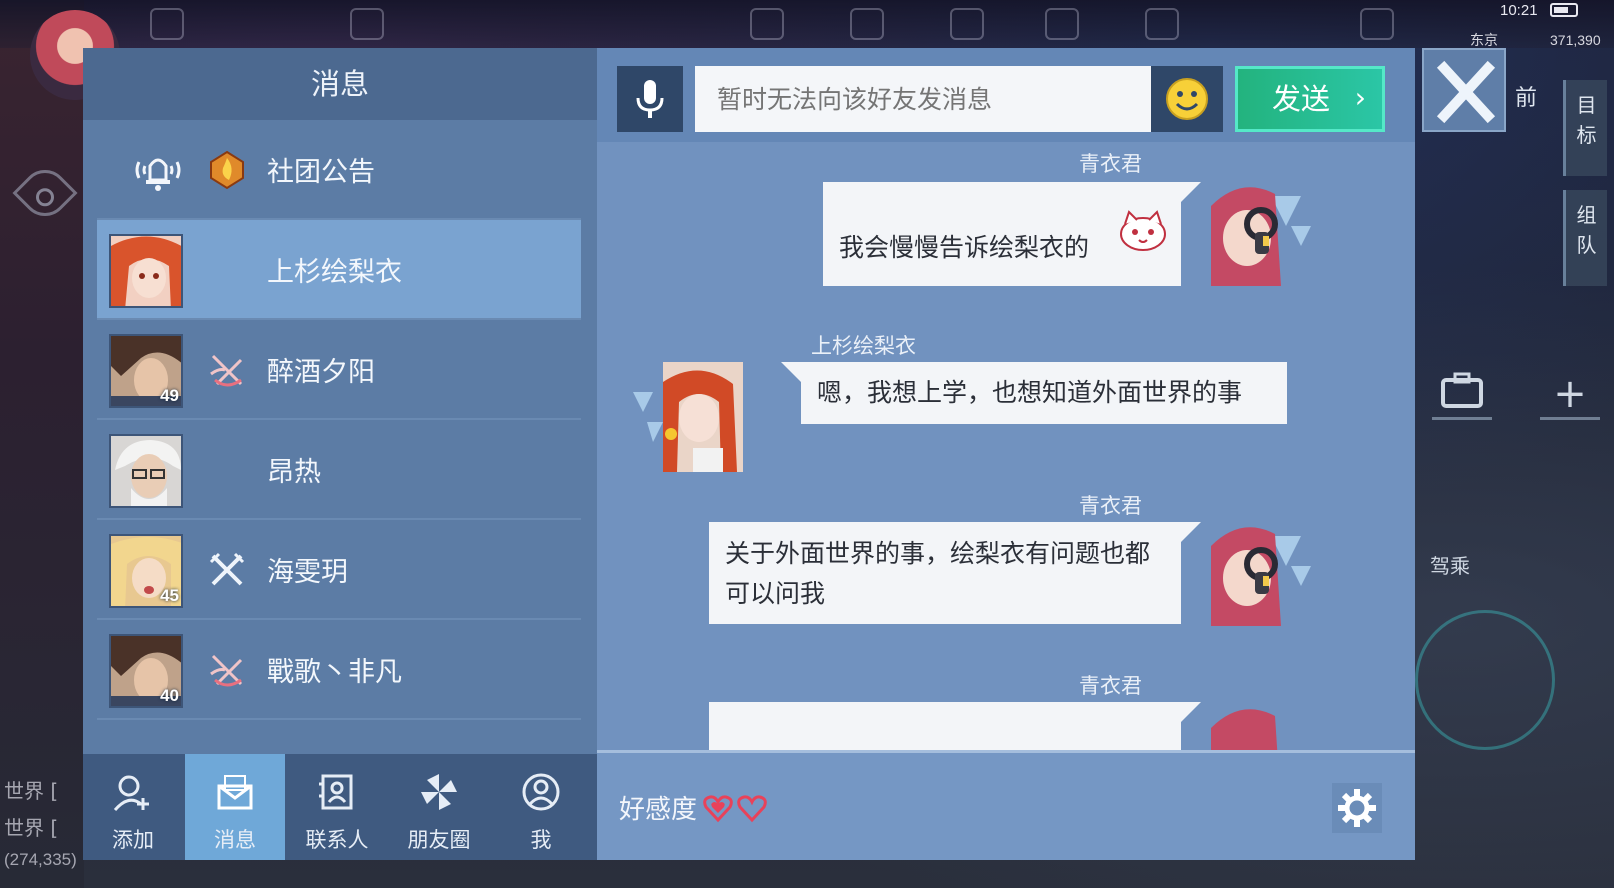 This screenshot has width=1614, height=888. I want to click on avatar: 40, so click(146, 671).